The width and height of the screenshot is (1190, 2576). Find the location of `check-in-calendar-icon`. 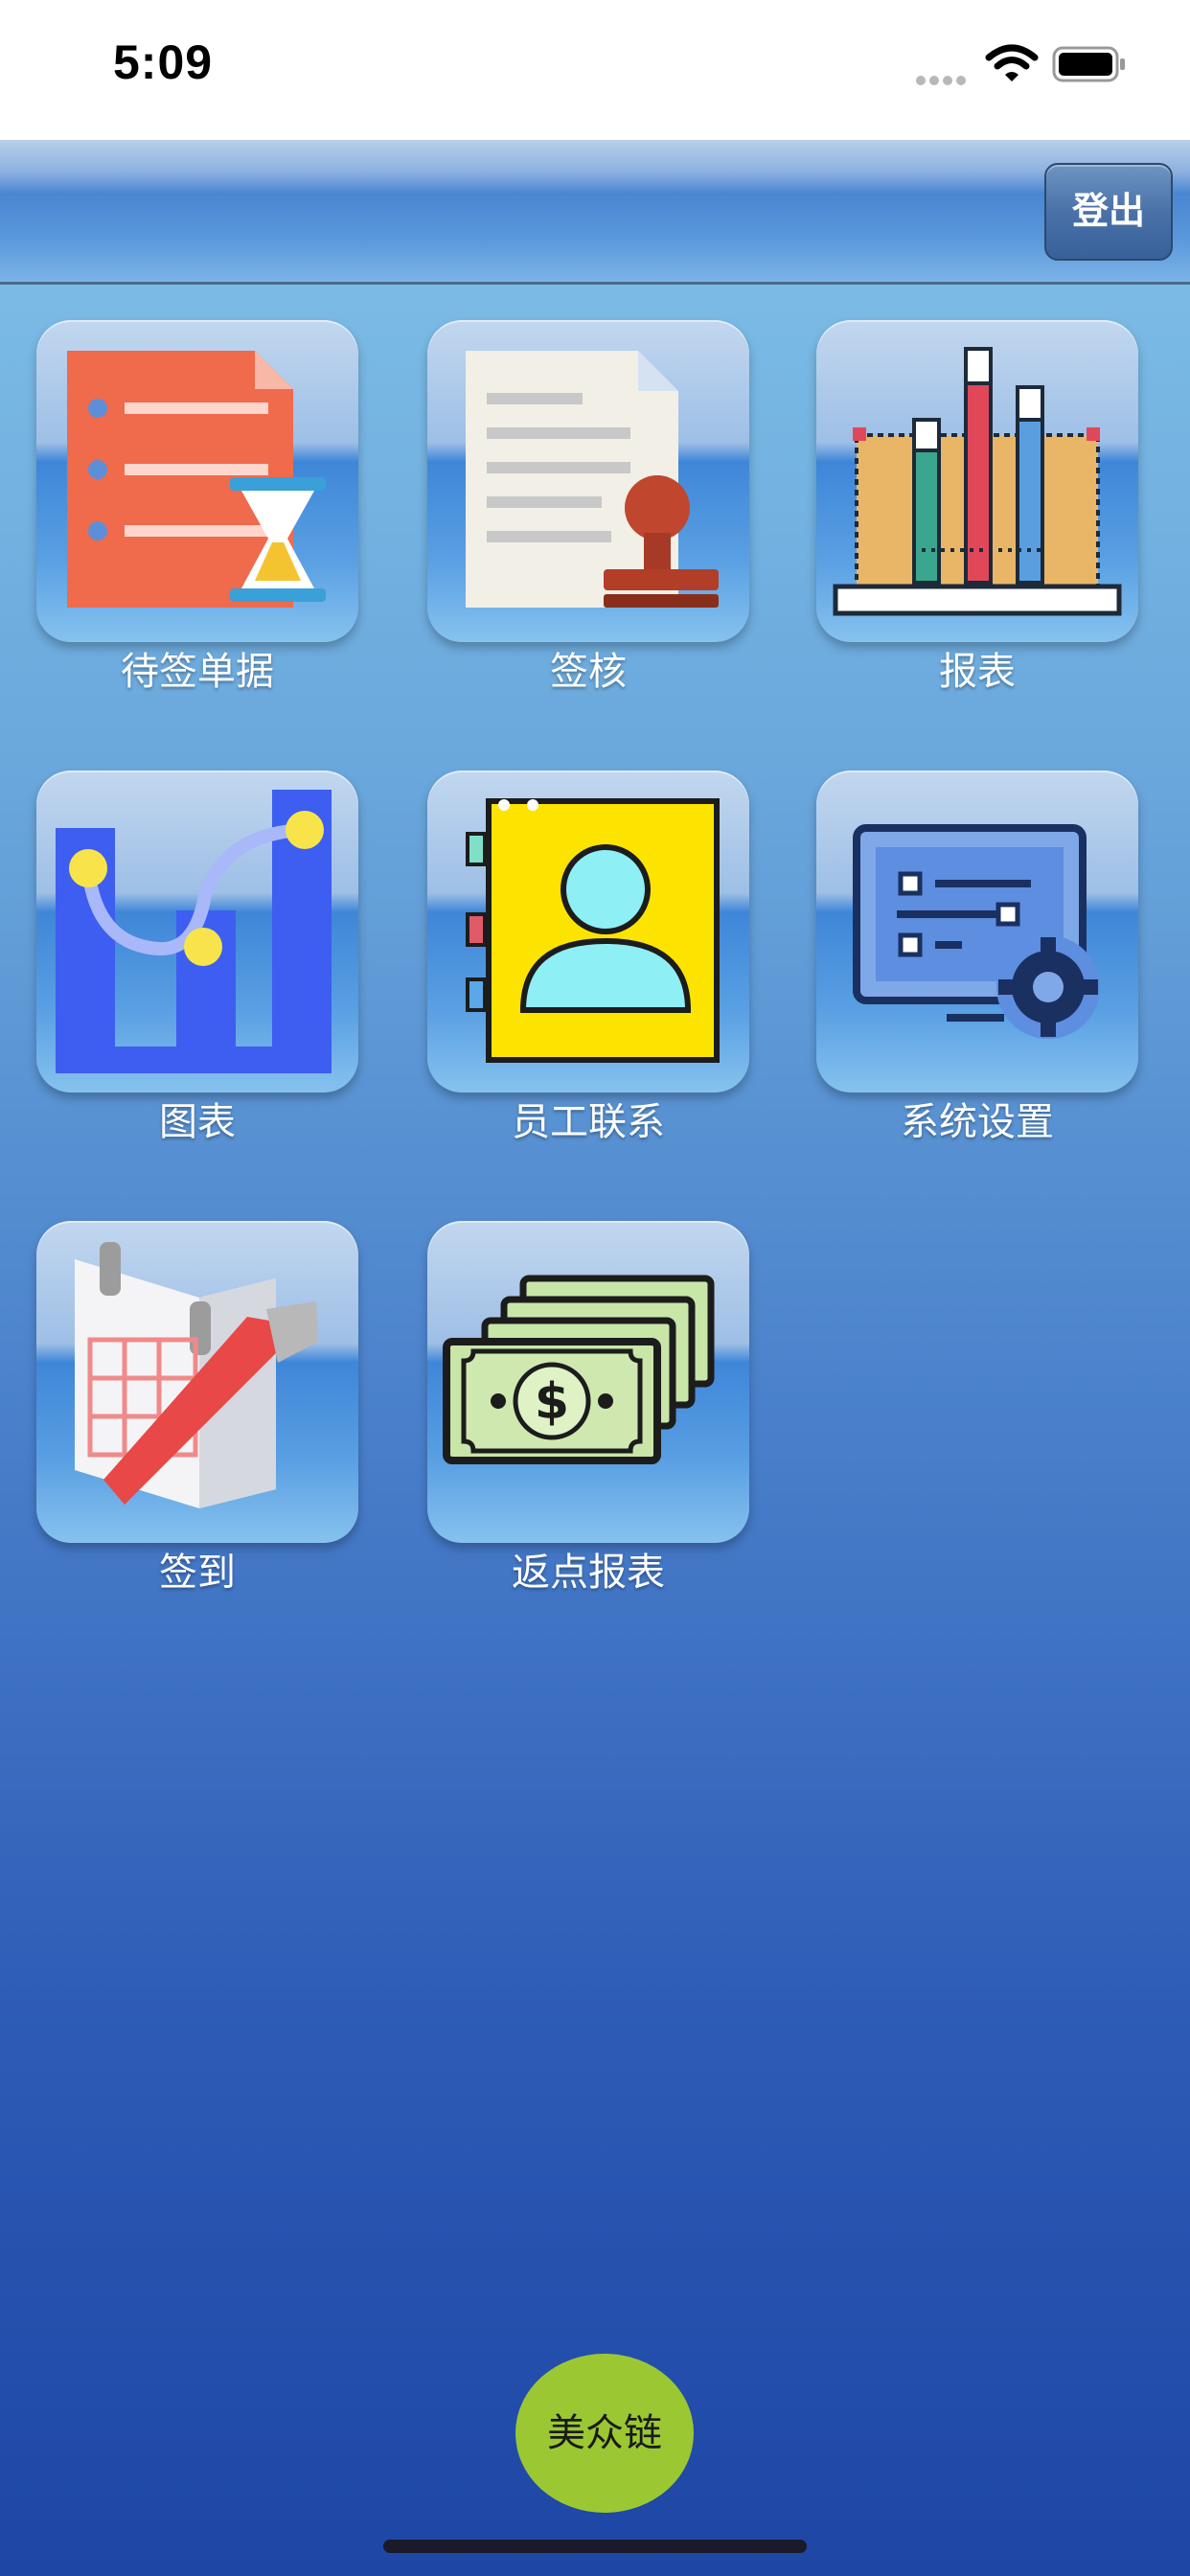

check-in-calendar-icon is located at coordinates (197, 1375).